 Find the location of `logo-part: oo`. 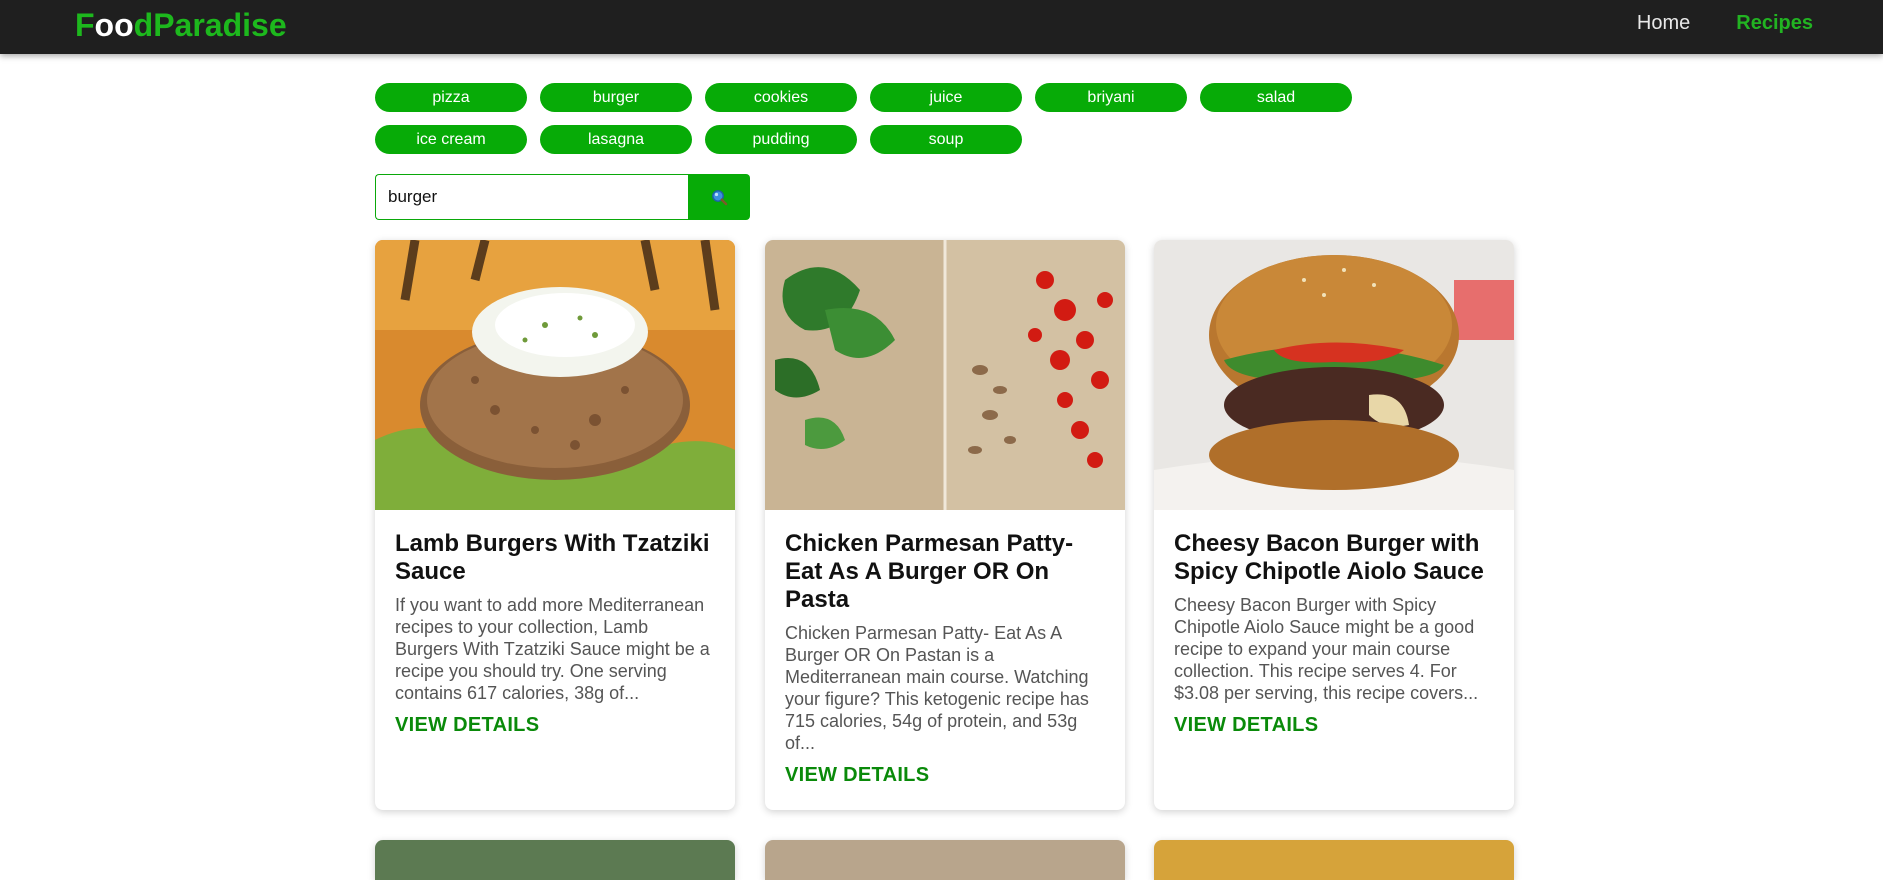

logo-part: oo is located at coordinates (114, 25).